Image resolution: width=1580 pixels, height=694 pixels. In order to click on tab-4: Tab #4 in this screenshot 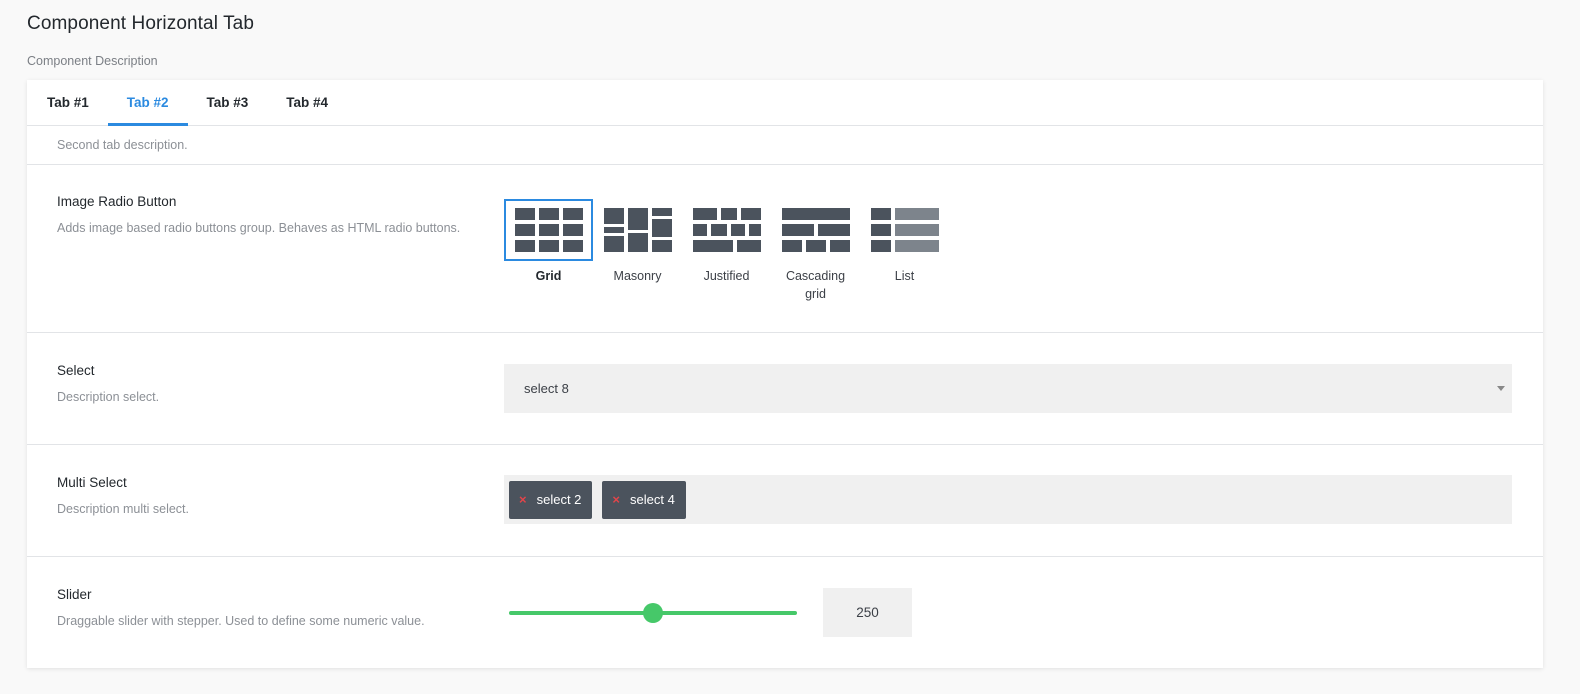, I will do `click(307, 102)`.